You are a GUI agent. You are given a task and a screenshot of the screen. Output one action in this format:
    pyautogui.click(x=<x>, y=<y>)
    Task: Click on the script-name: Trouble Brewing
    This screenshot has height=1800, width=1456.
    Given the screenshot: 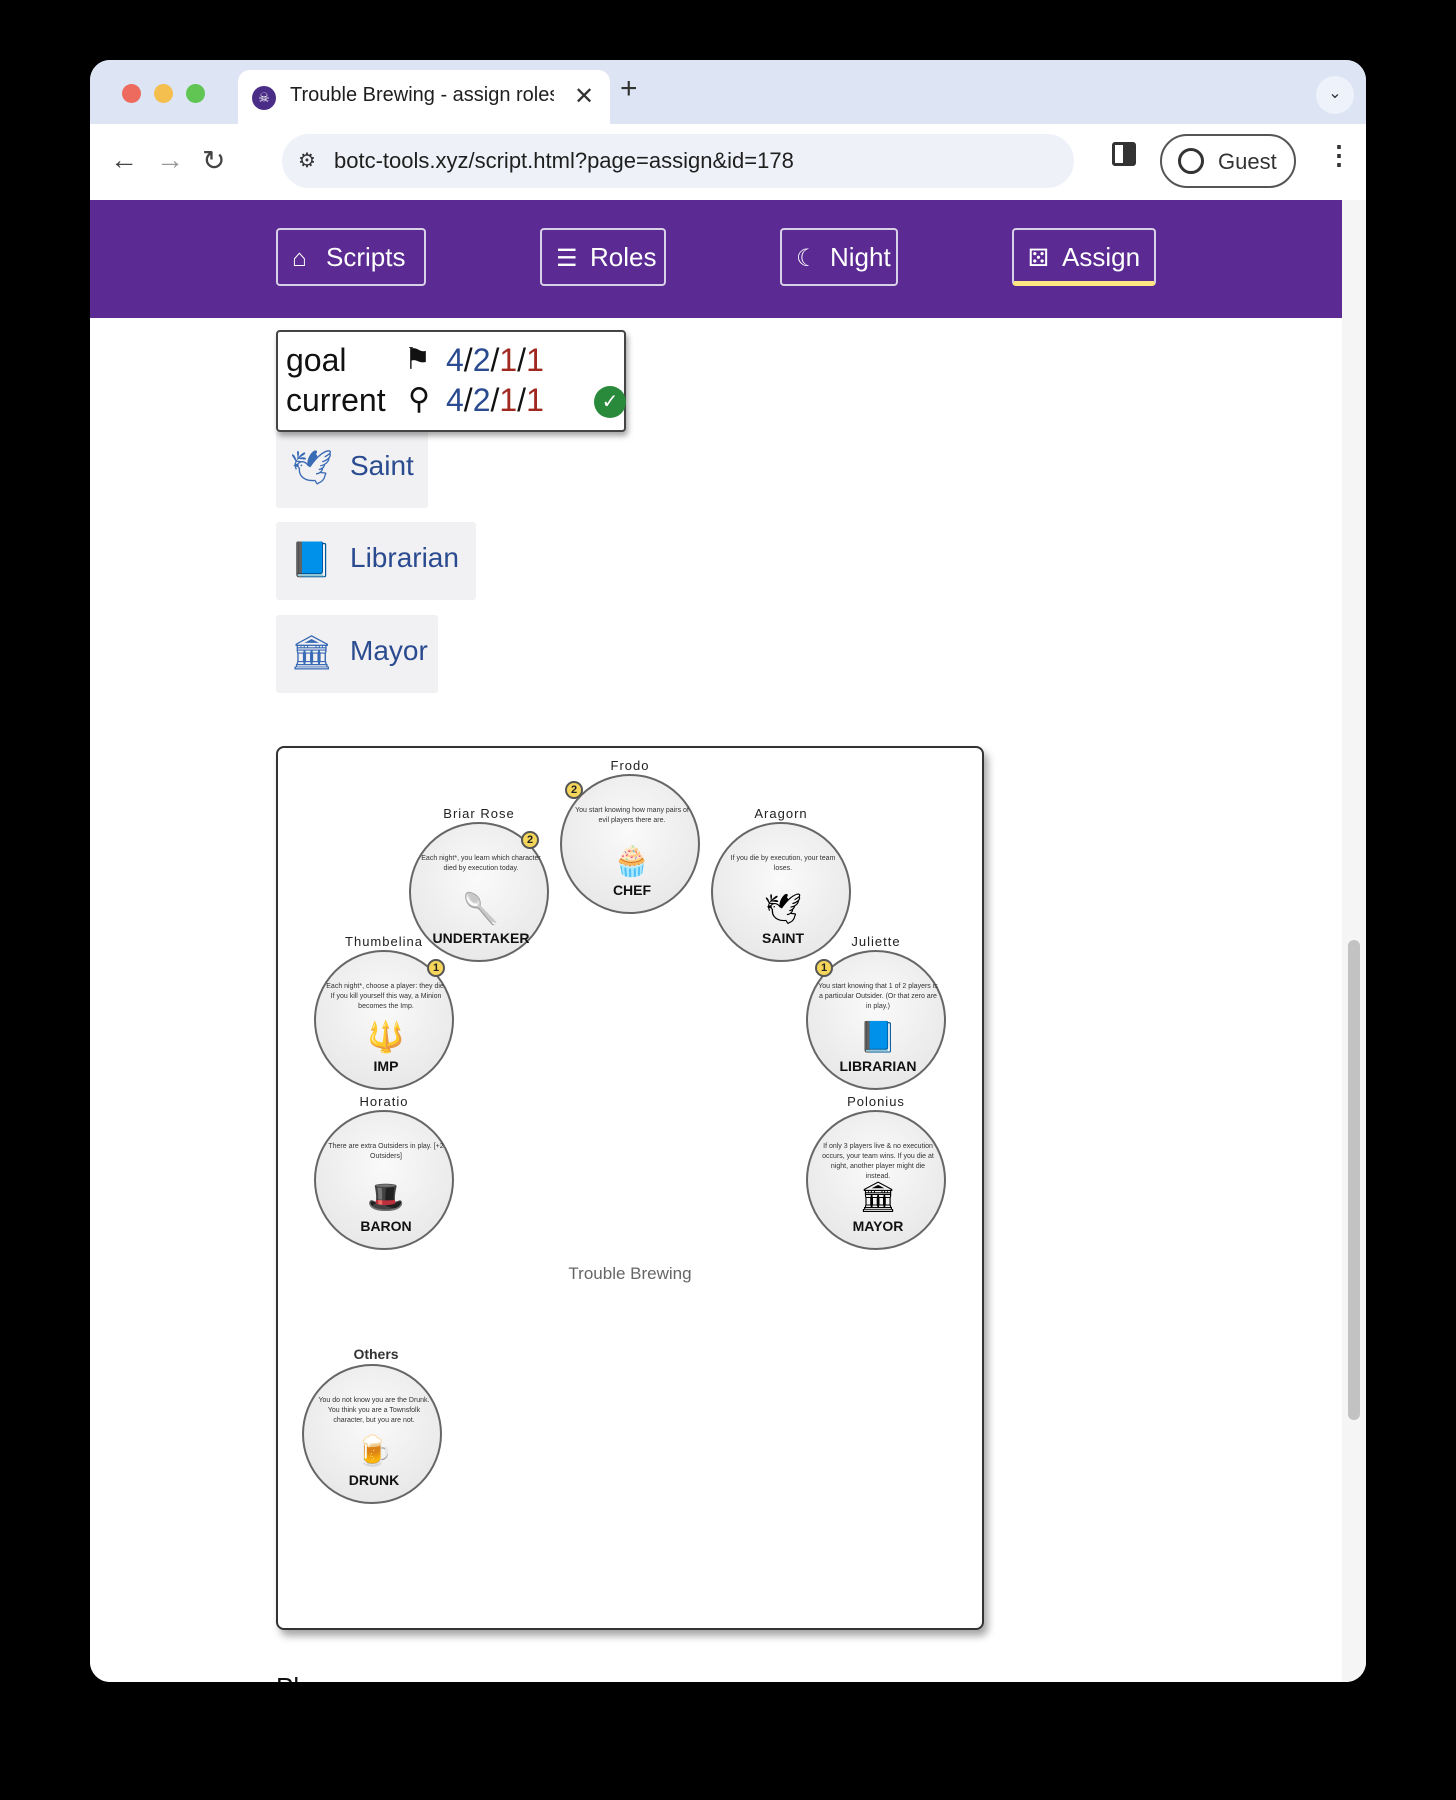 What is the action you would take?
    pyautogui.click(x=630, y=1273)
    